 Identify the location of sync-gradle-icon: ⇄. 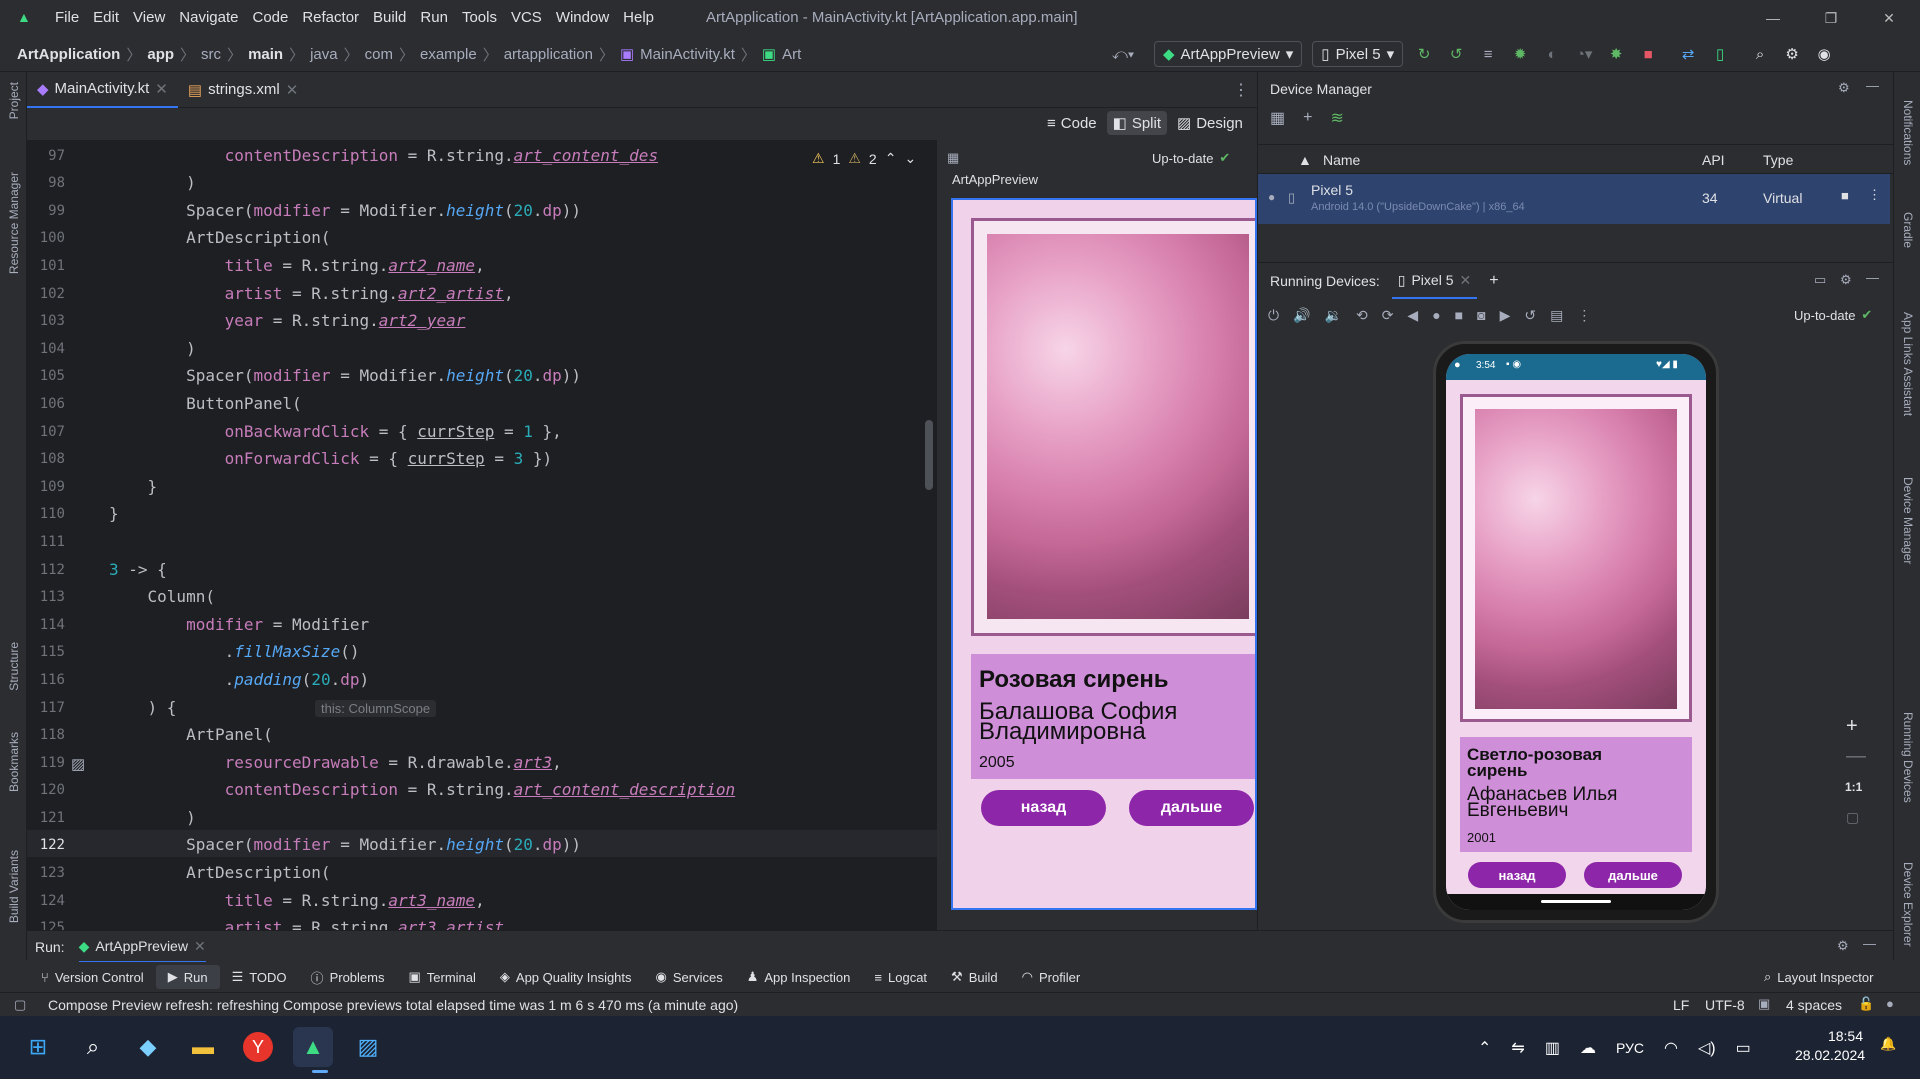
(1688, 54).